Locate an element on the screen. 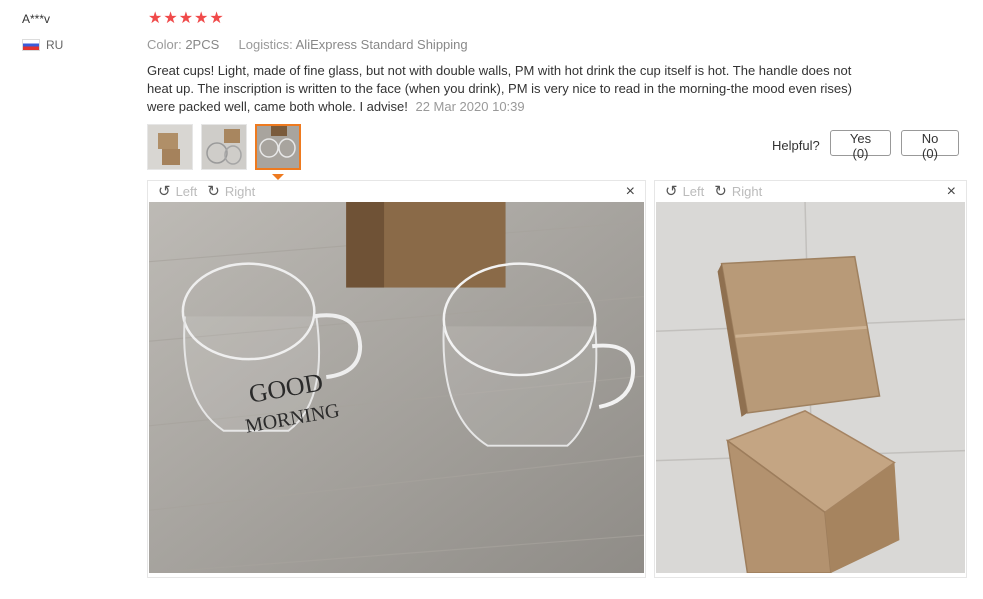 Image resolution: width=983 pixels, height=599 pixels. reviewer-name: A***v is located at coordinates (36, 19).